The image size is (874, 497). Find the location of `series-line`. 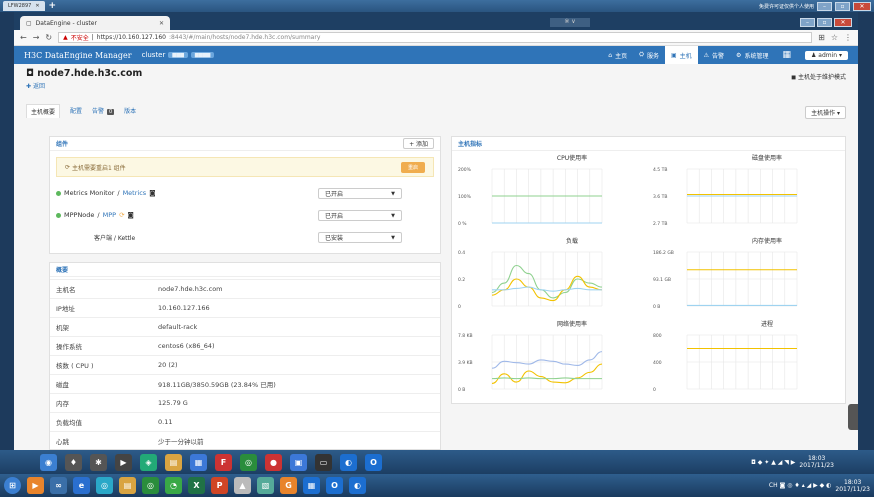

series-line is located at coordinates (547, 288).